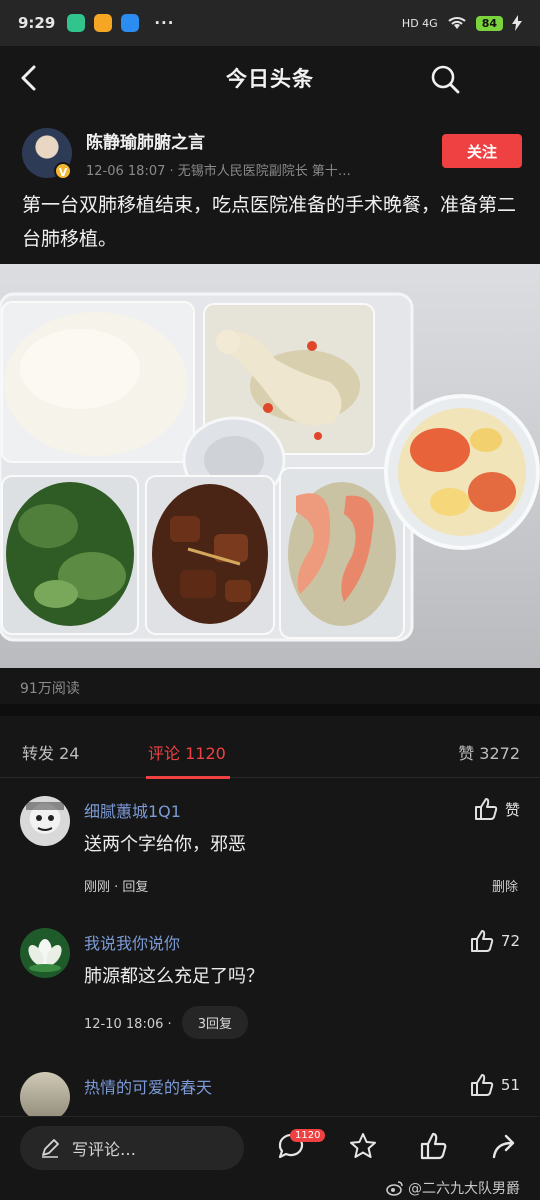  I want to click on like-icon, so click(433, 1146).